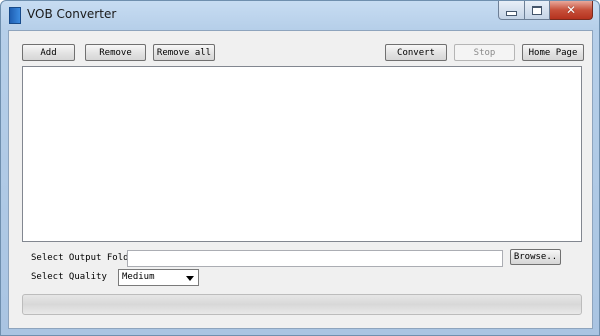 This screenshot has height=336, width=600. Describe the element at coordinates (190, 278) in the screenshot. I see `dropdown-arrow-icon` at that location.